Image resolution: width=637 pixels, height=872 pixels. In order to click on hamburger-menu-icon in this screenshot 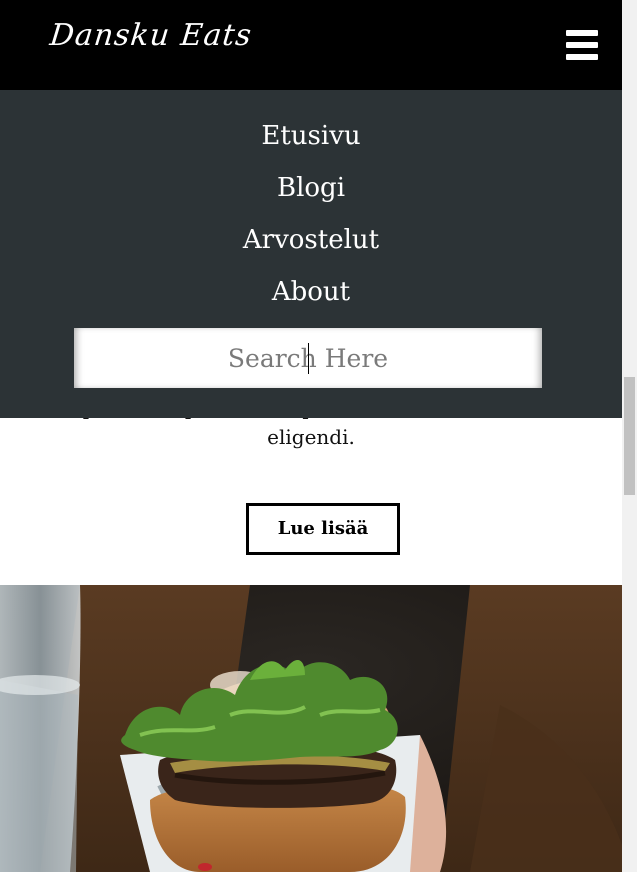, I will do `click(582, 45)`.